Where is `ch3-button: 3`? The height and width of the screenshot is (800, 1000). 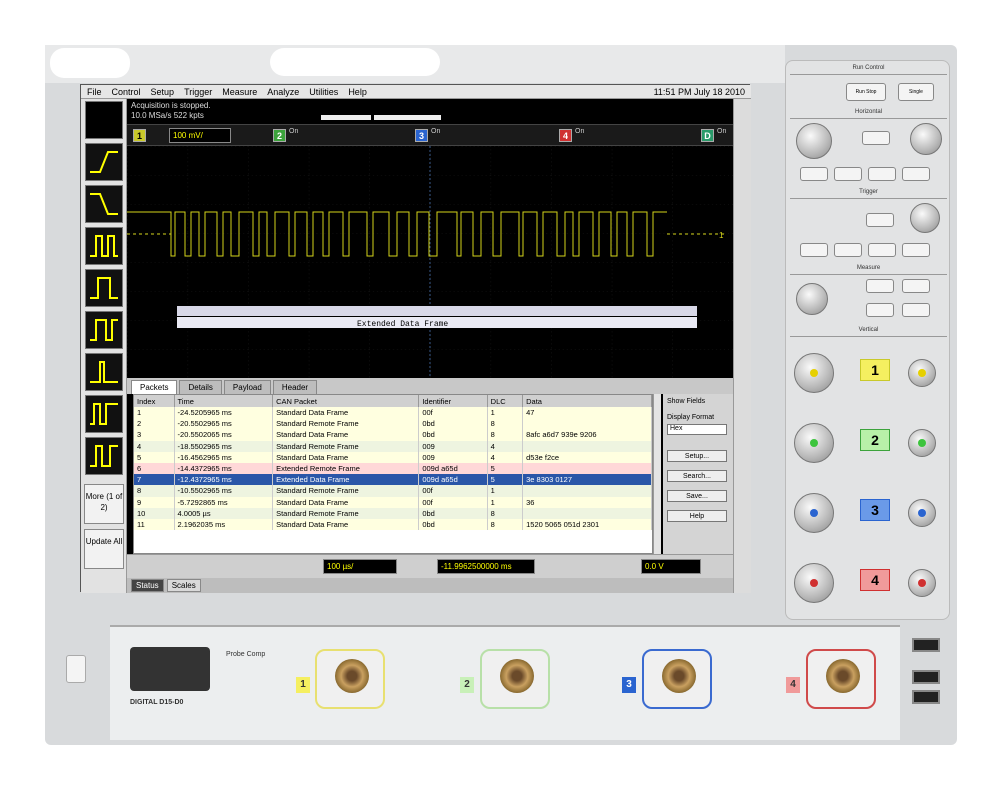 ch3-button: 3 is located at coordinates (875, 510).